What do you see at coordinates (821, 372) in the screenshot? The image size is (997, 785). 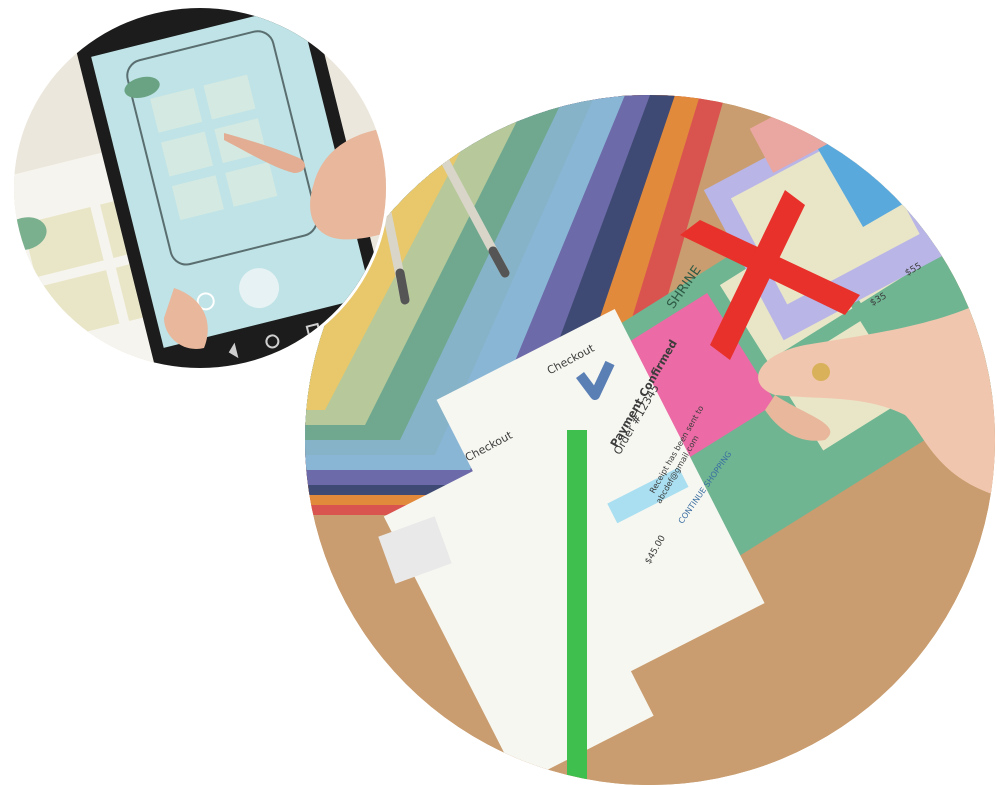 I see `ring` at bounding box center [821, 372].